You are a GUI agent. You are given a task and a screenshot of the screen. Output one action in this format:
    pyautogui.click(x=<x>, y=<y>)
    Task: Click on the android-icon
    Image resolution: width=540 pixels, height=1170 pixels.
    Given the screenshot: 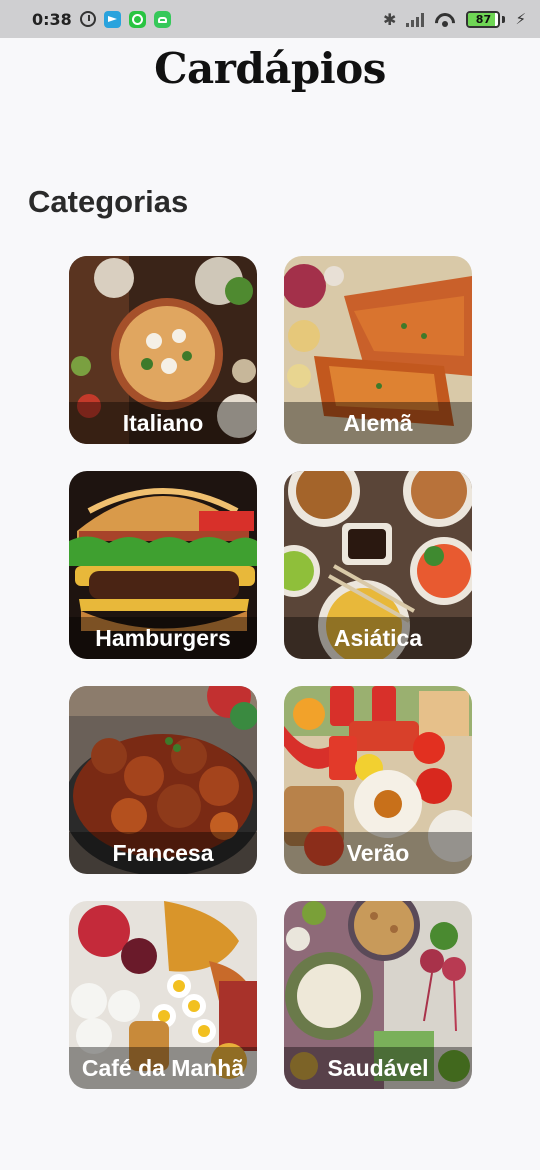 What is the action you would take?
    pyautogui.click(x=162, y=19)
    